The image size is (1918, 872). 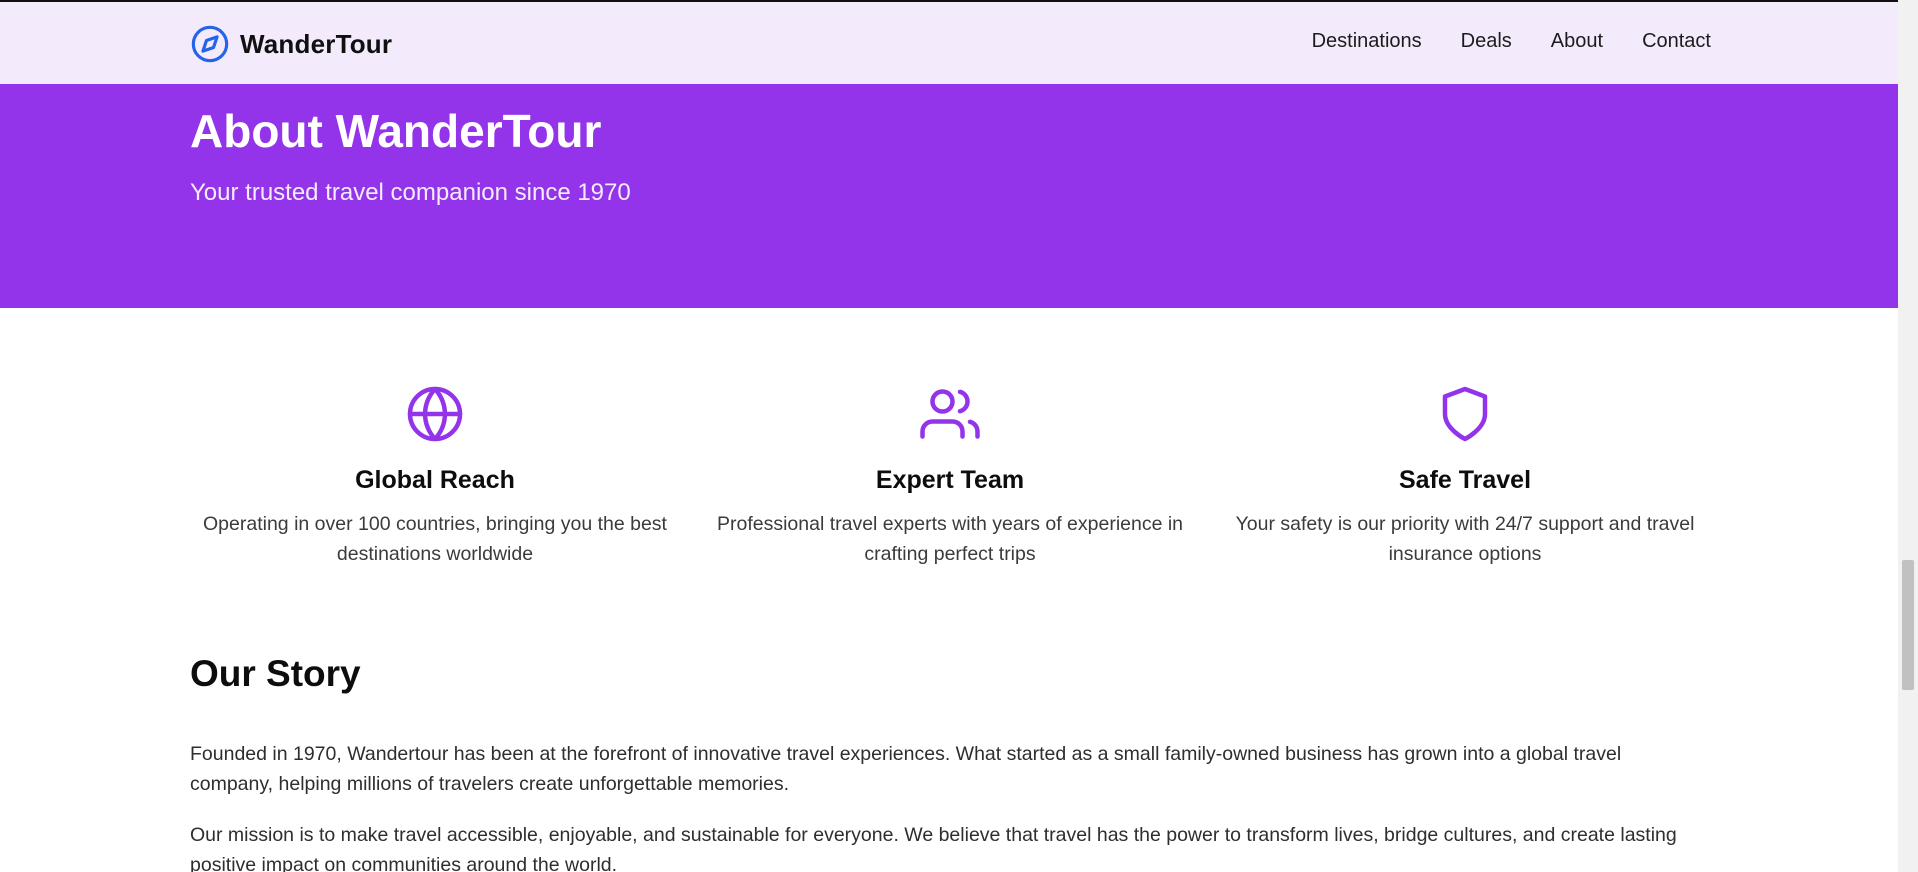 I want to click on shield-icon, so click(x=1465, y=414).